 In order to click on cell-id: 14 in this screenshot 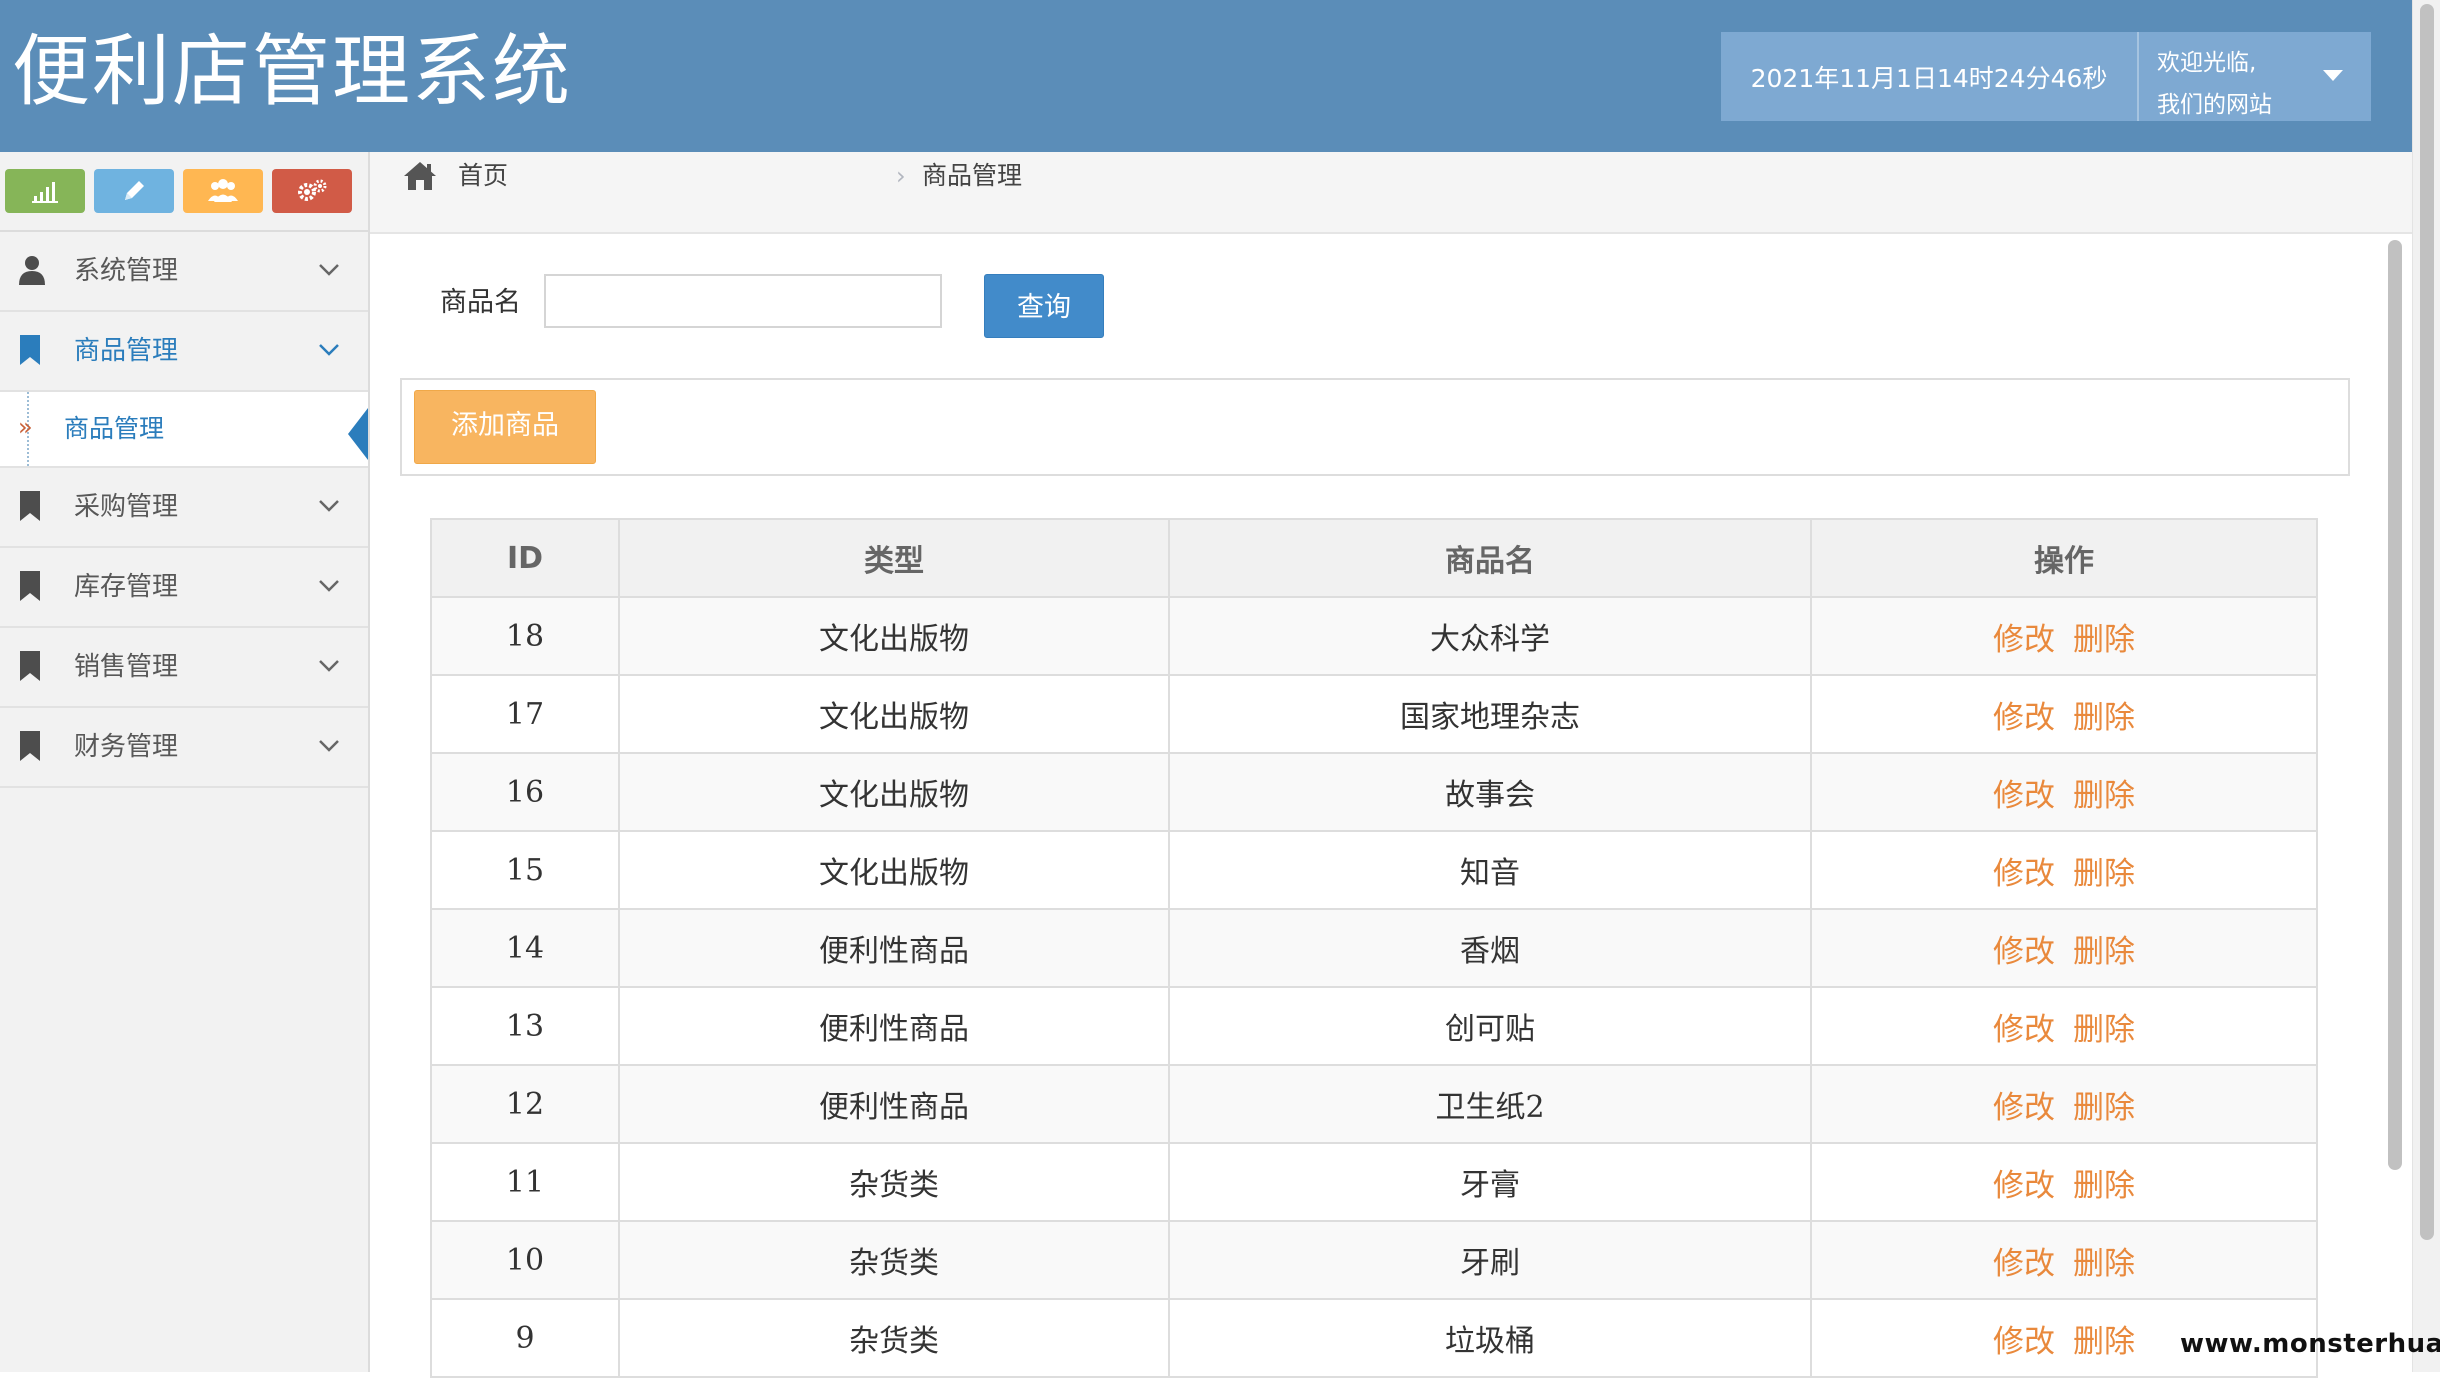, I will do `click(525, 948)`.